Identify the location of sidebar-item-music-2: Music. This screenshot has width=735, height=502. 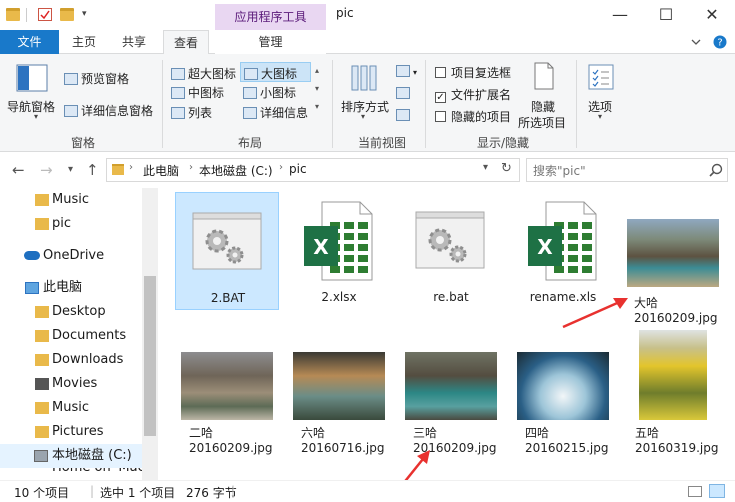
(71, 408).